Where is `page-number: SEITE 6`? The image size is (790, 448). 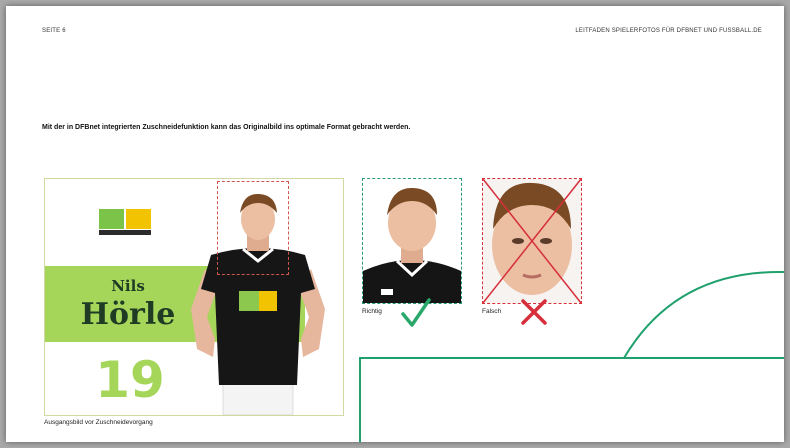 page-number: SEITE 6 is located at coordinates (54, 31).